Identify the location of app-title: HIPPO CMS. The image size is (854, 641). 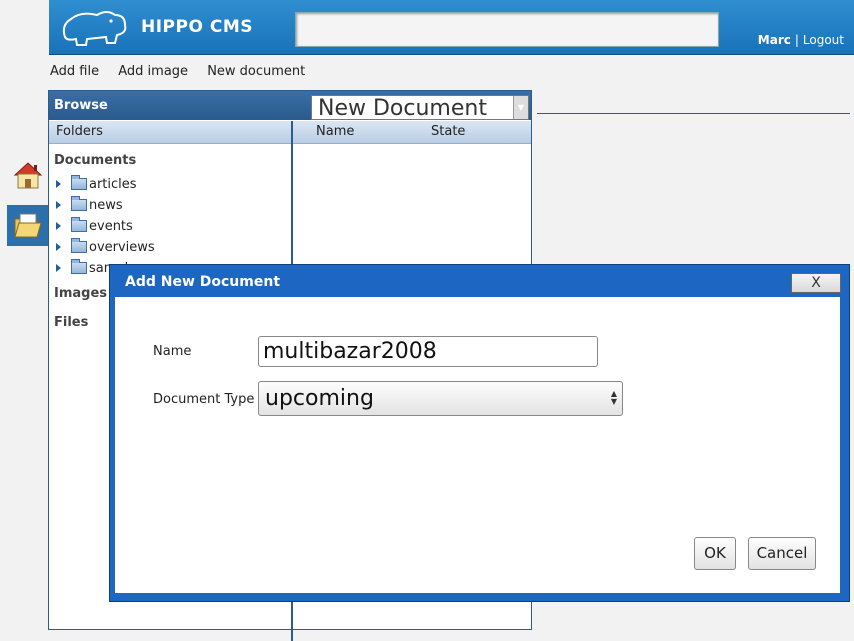
(197, 27).